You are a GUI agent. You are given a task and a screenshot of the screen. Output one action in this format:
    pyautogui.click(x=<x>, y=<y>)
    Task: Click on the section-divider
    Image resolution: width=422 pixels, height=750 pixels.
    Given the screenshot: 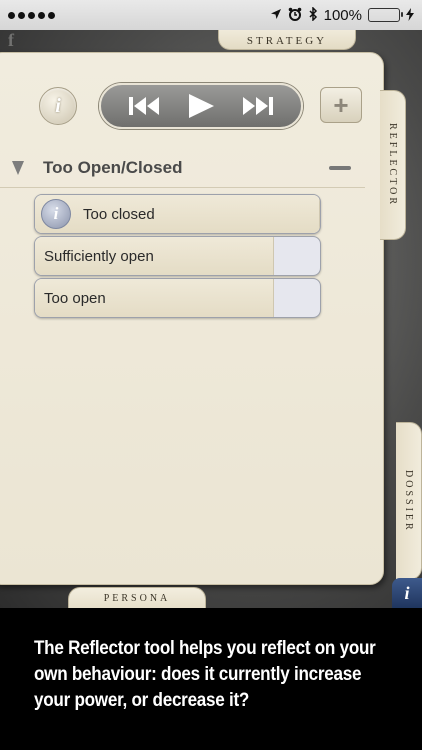 What is the action you would take?
    pyautogui.click(x=182, y=187)
    